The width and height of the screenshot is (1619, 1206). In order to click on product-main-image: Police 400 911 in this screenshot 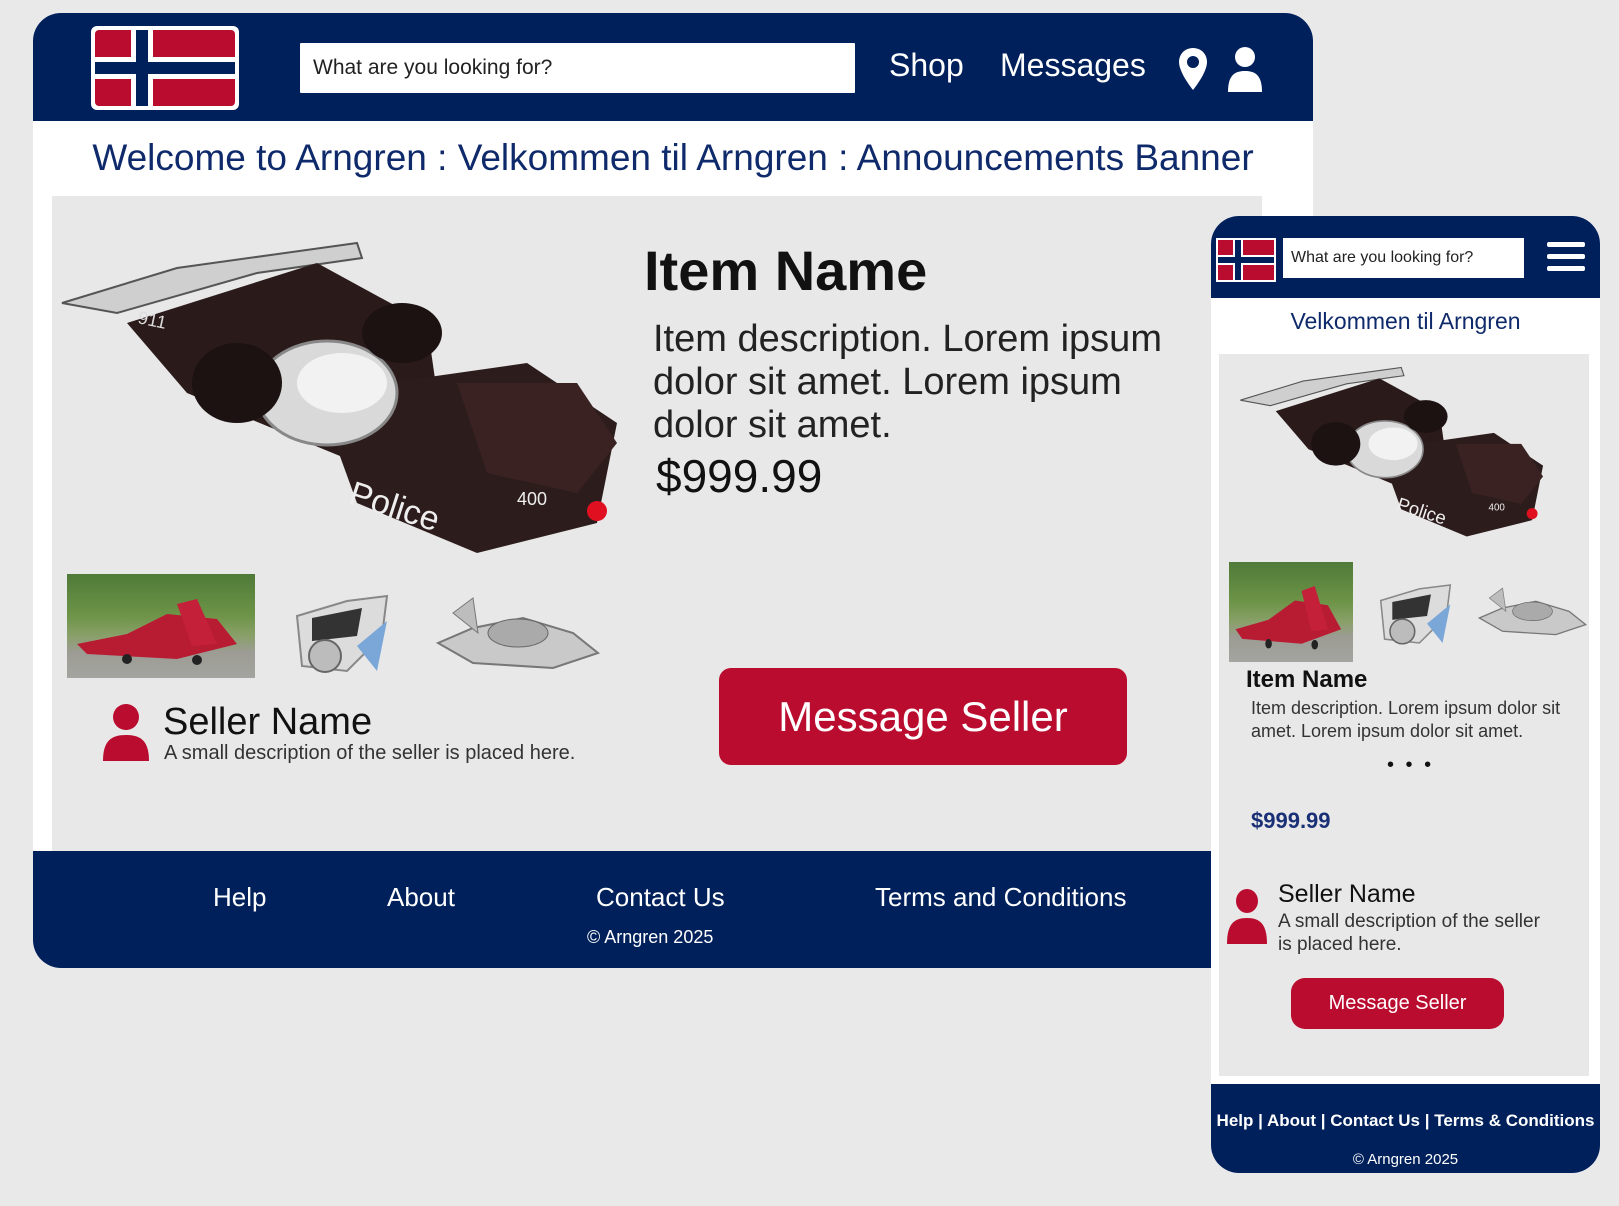, I will do `click(352, 398)`.